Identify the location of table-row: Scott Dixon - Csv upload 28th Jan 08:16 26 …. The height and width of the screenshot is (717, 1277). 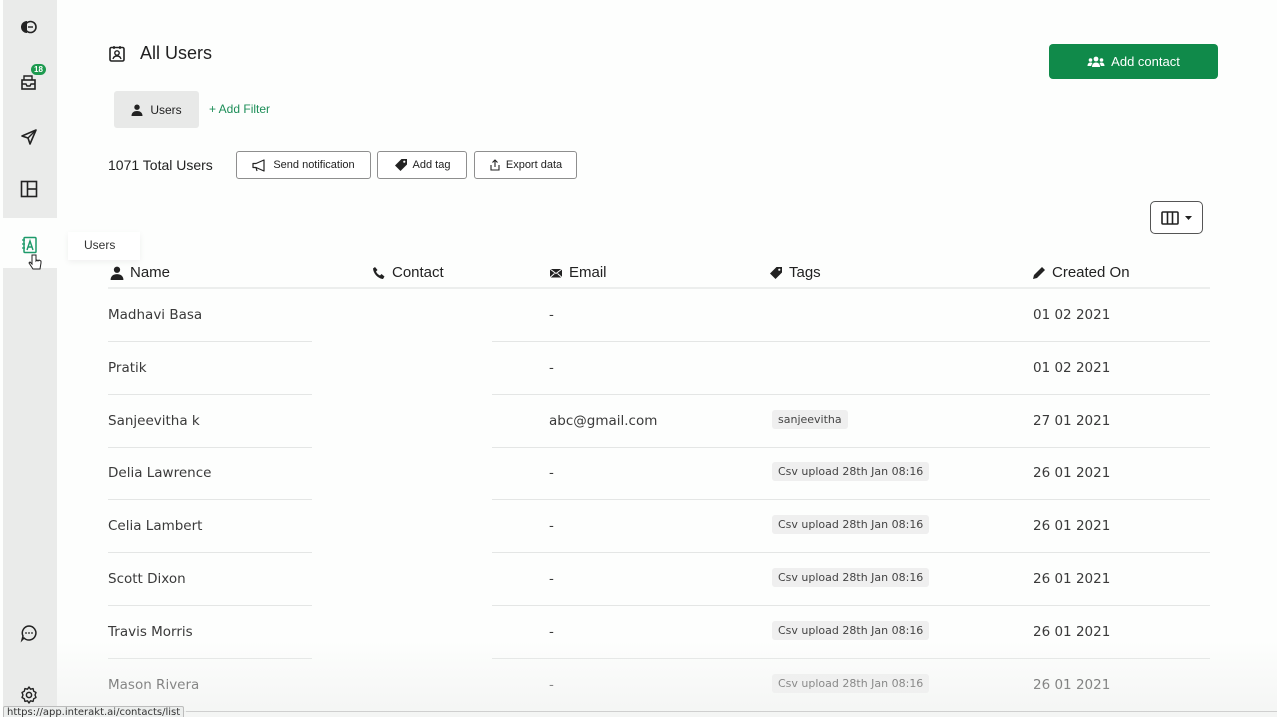
(659, 579).